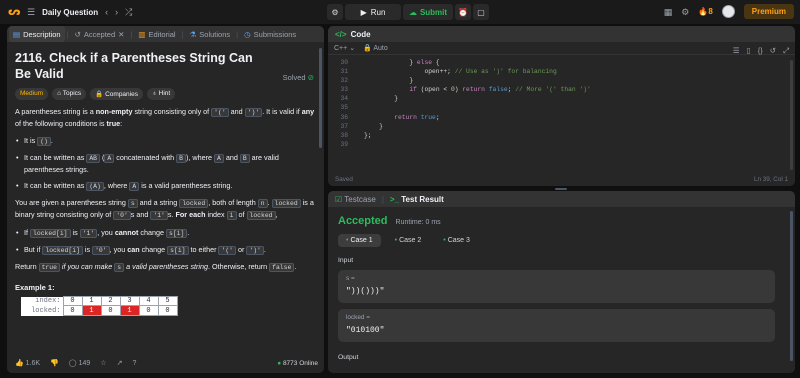 The width and height of the screenshot is (800, 378). I want to click on case-label: Case 2, so click(410, 240).